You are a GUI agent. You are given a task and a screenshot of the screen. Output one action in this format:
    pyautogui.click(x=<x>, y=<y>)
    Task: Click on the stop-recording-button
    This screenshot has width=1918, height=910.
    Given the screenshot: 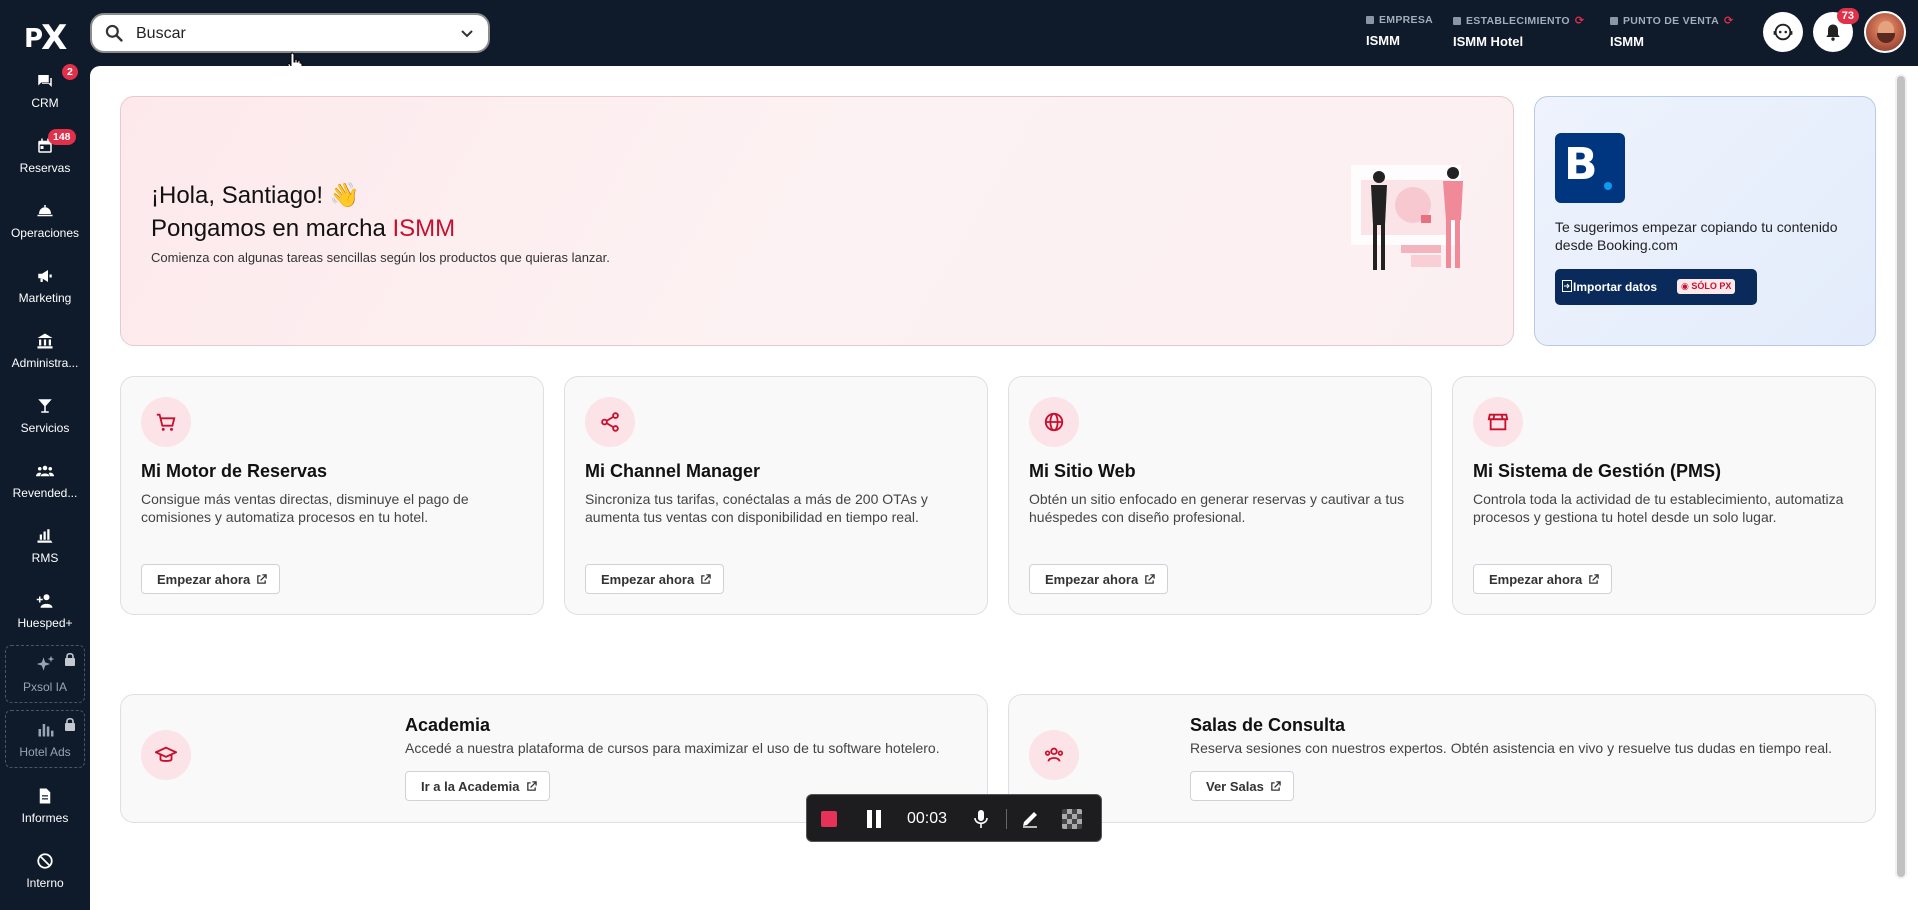 What is the action you would take?
    pyautogui.click(x=829, y=819)
    